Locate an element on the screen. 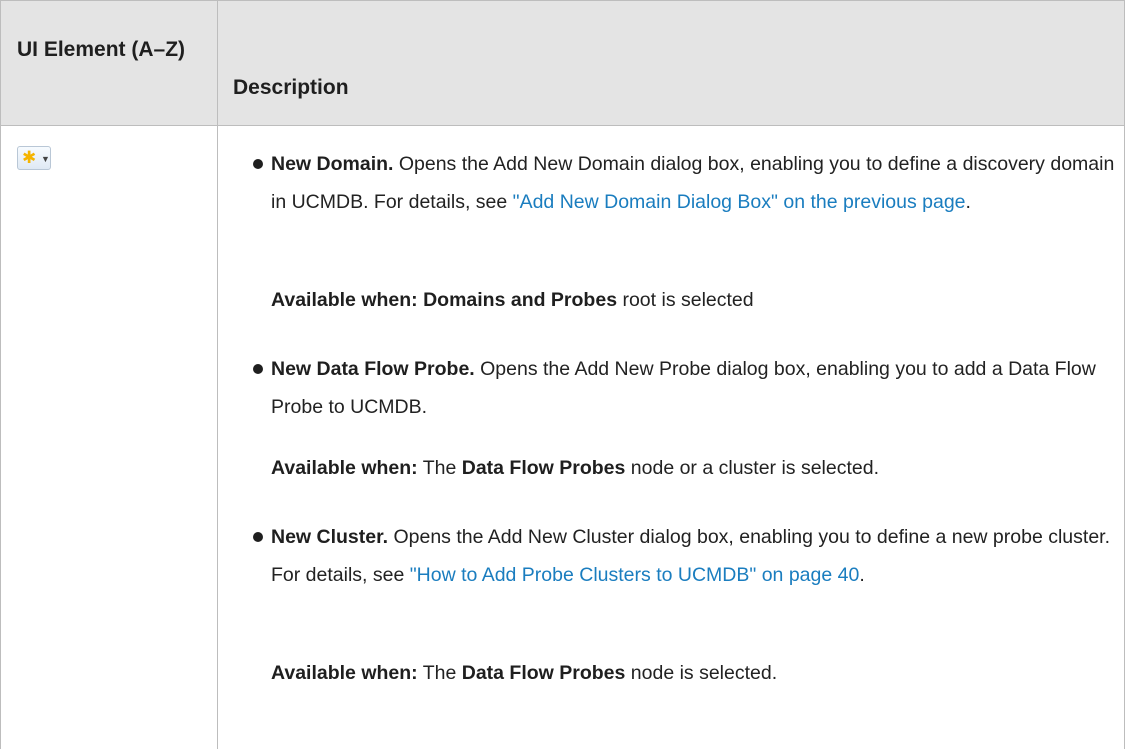 This screenshot has width=1125, height=749. new-dropdown-button-icon: ✱ ▼ is located at coordinates (34, 158).